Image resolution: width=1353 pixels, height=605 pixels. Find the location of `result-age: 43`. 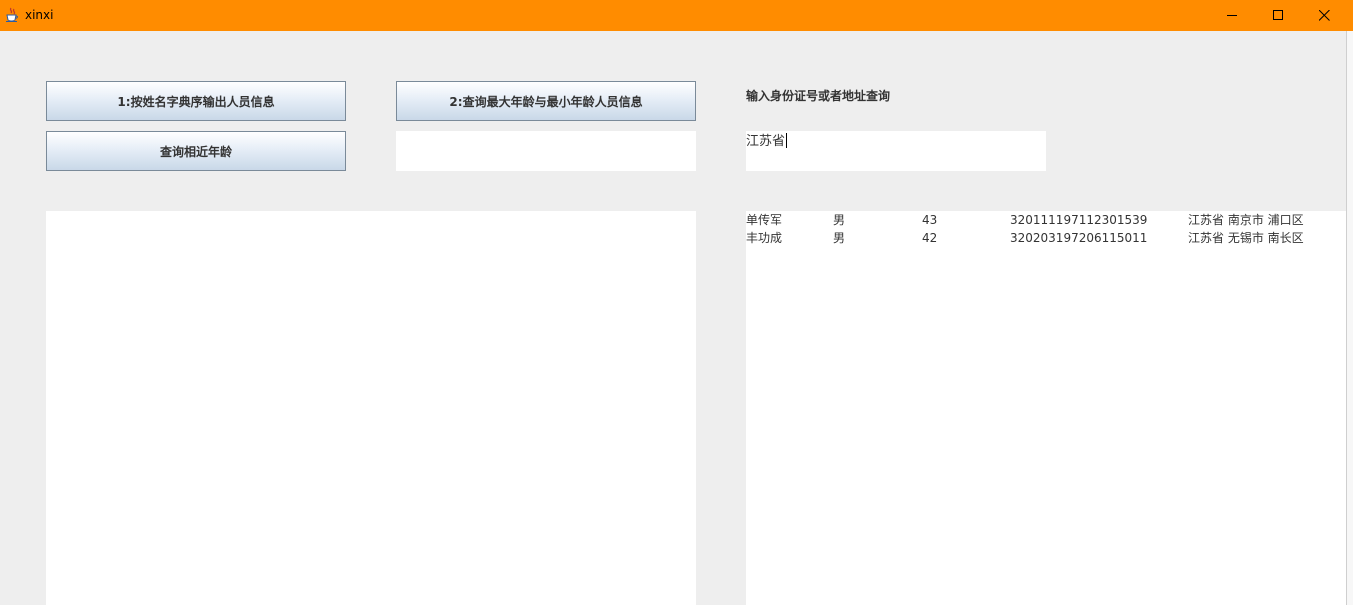

result-age: 43 is located at coordinates (930, 220).